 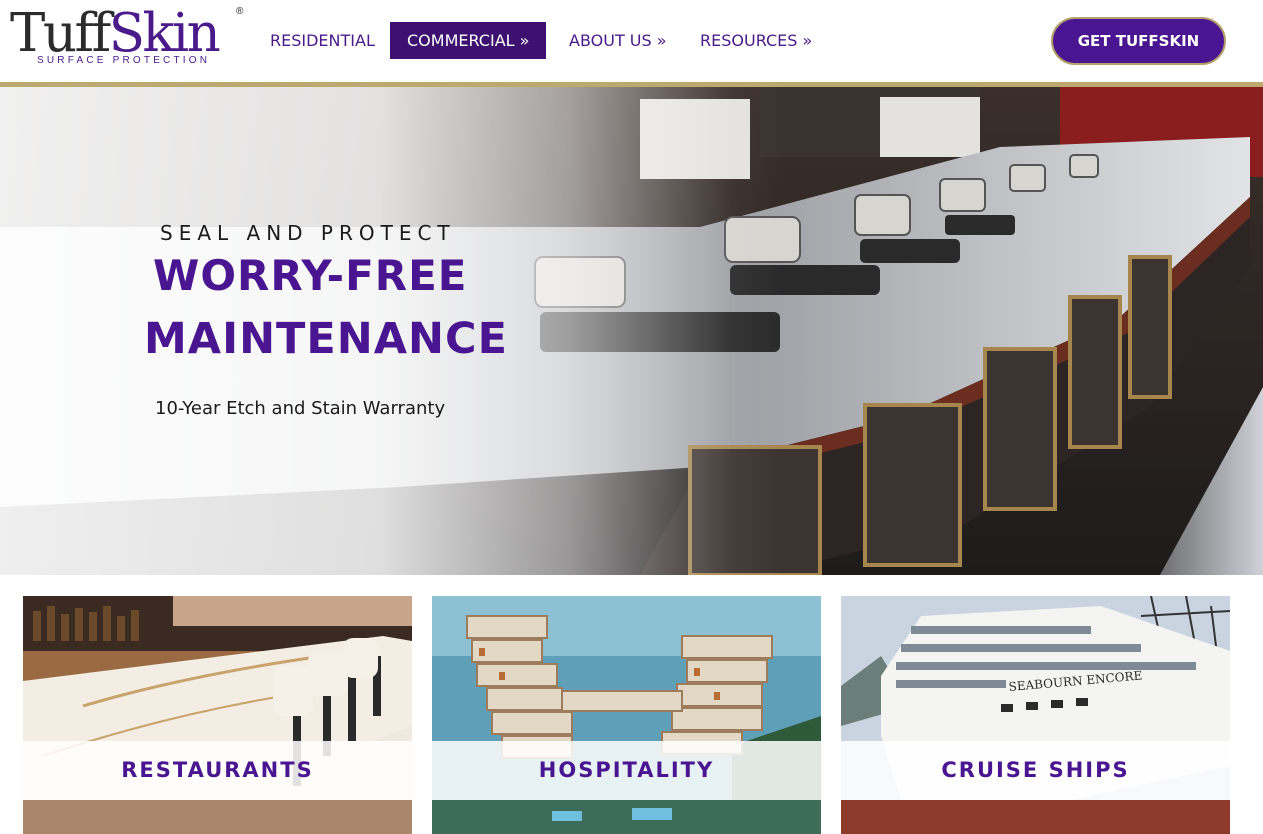 What do you see at coordinates (626, 715) in the screenshot?
I see `card-hospitality: HOSPITALITY` at bounding box center [626, 715].